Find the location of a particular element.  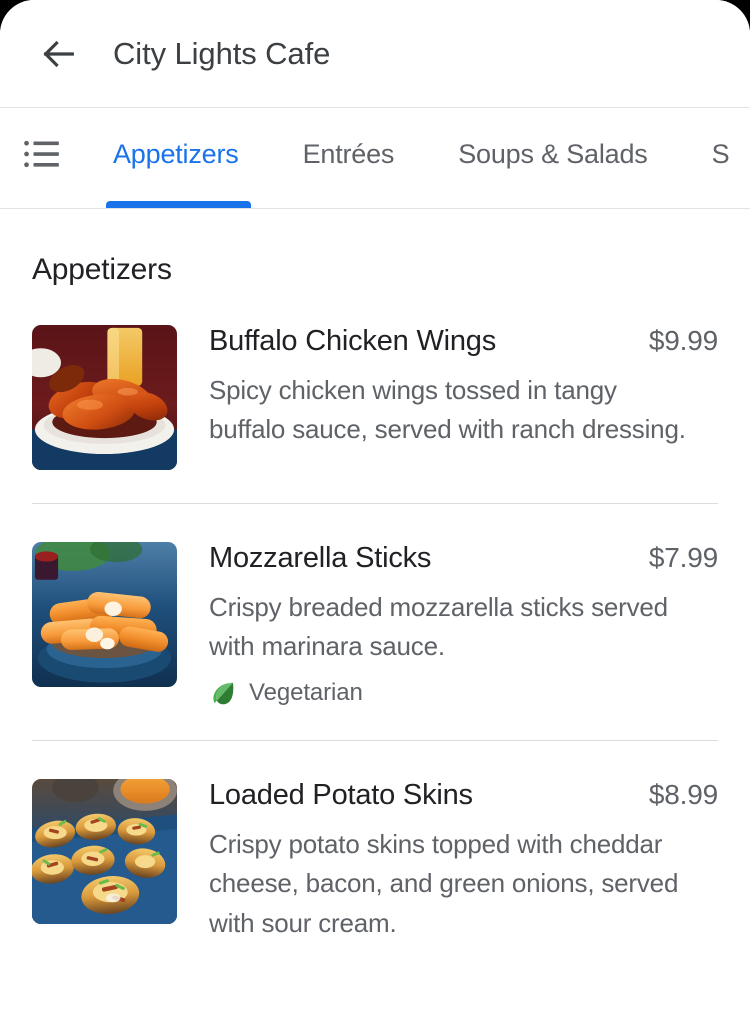

menu-item-name: Mozzarella Sticks is located at coordinates (320, 558).